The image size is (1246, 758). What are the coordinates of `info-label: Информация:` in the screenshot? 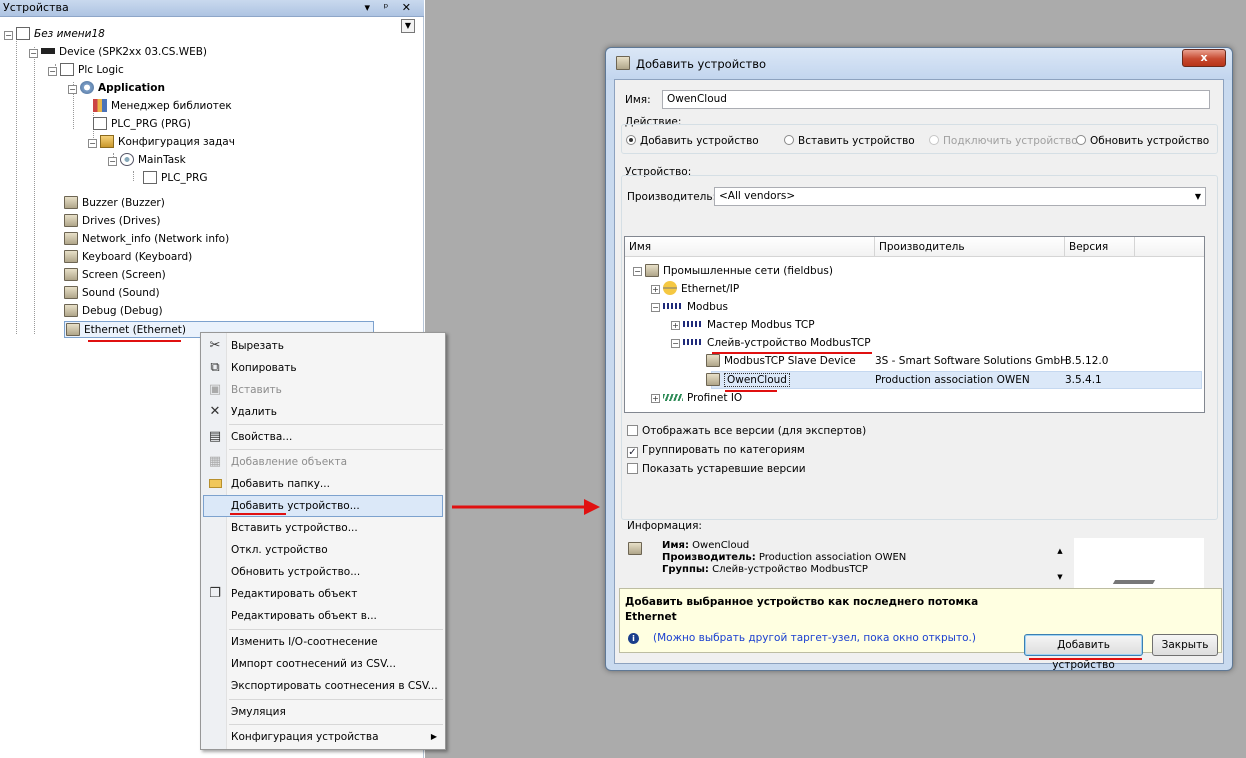 It's located at (664, 526).